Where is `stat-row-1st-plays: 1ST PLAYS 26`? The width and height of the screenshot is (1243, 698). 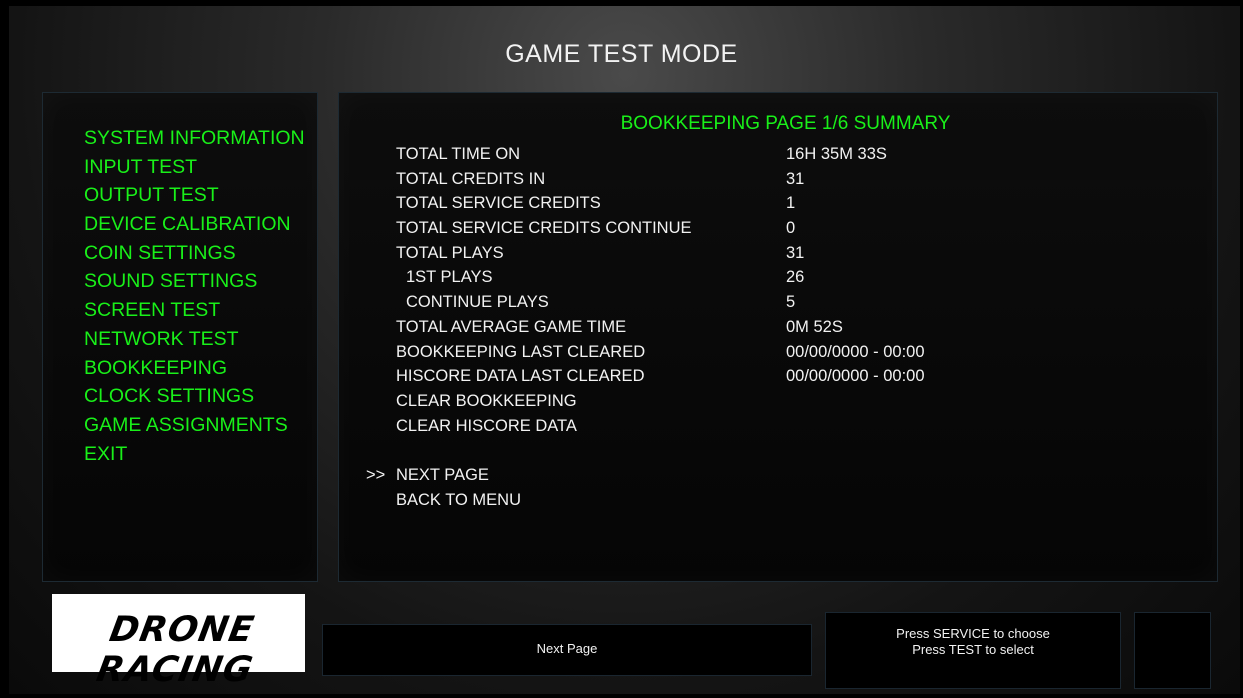
stat-row-1st-plays: 1ST PLAYS 26 is located at coordinates (600, 277).